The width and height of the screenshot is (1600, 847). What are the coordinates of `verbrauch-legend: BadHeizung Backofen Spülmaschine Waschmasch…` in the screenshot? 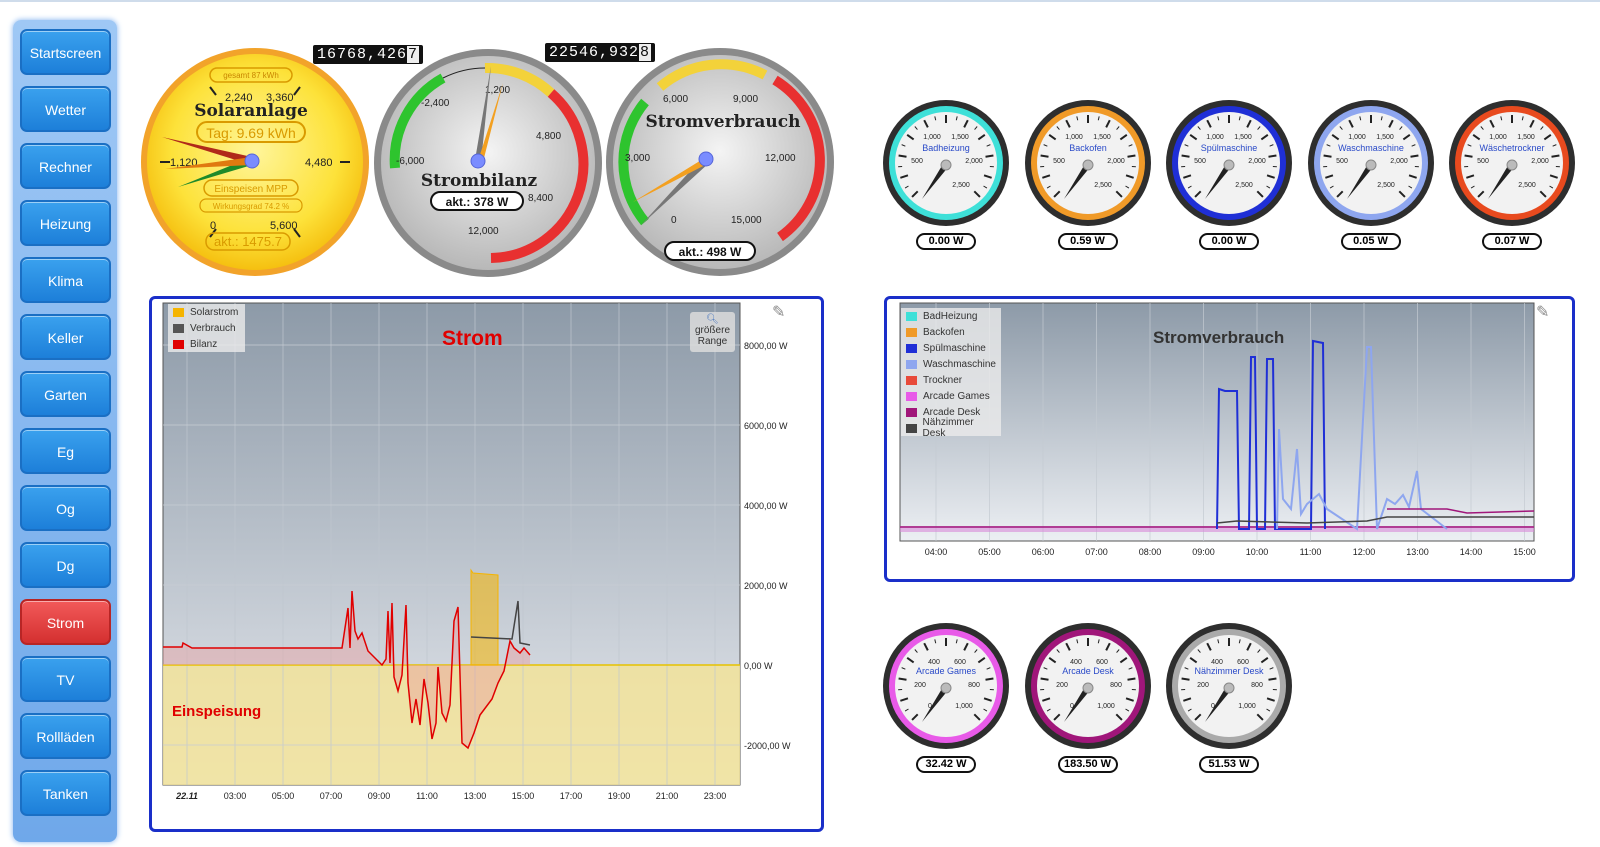 It's located at (951, 373).